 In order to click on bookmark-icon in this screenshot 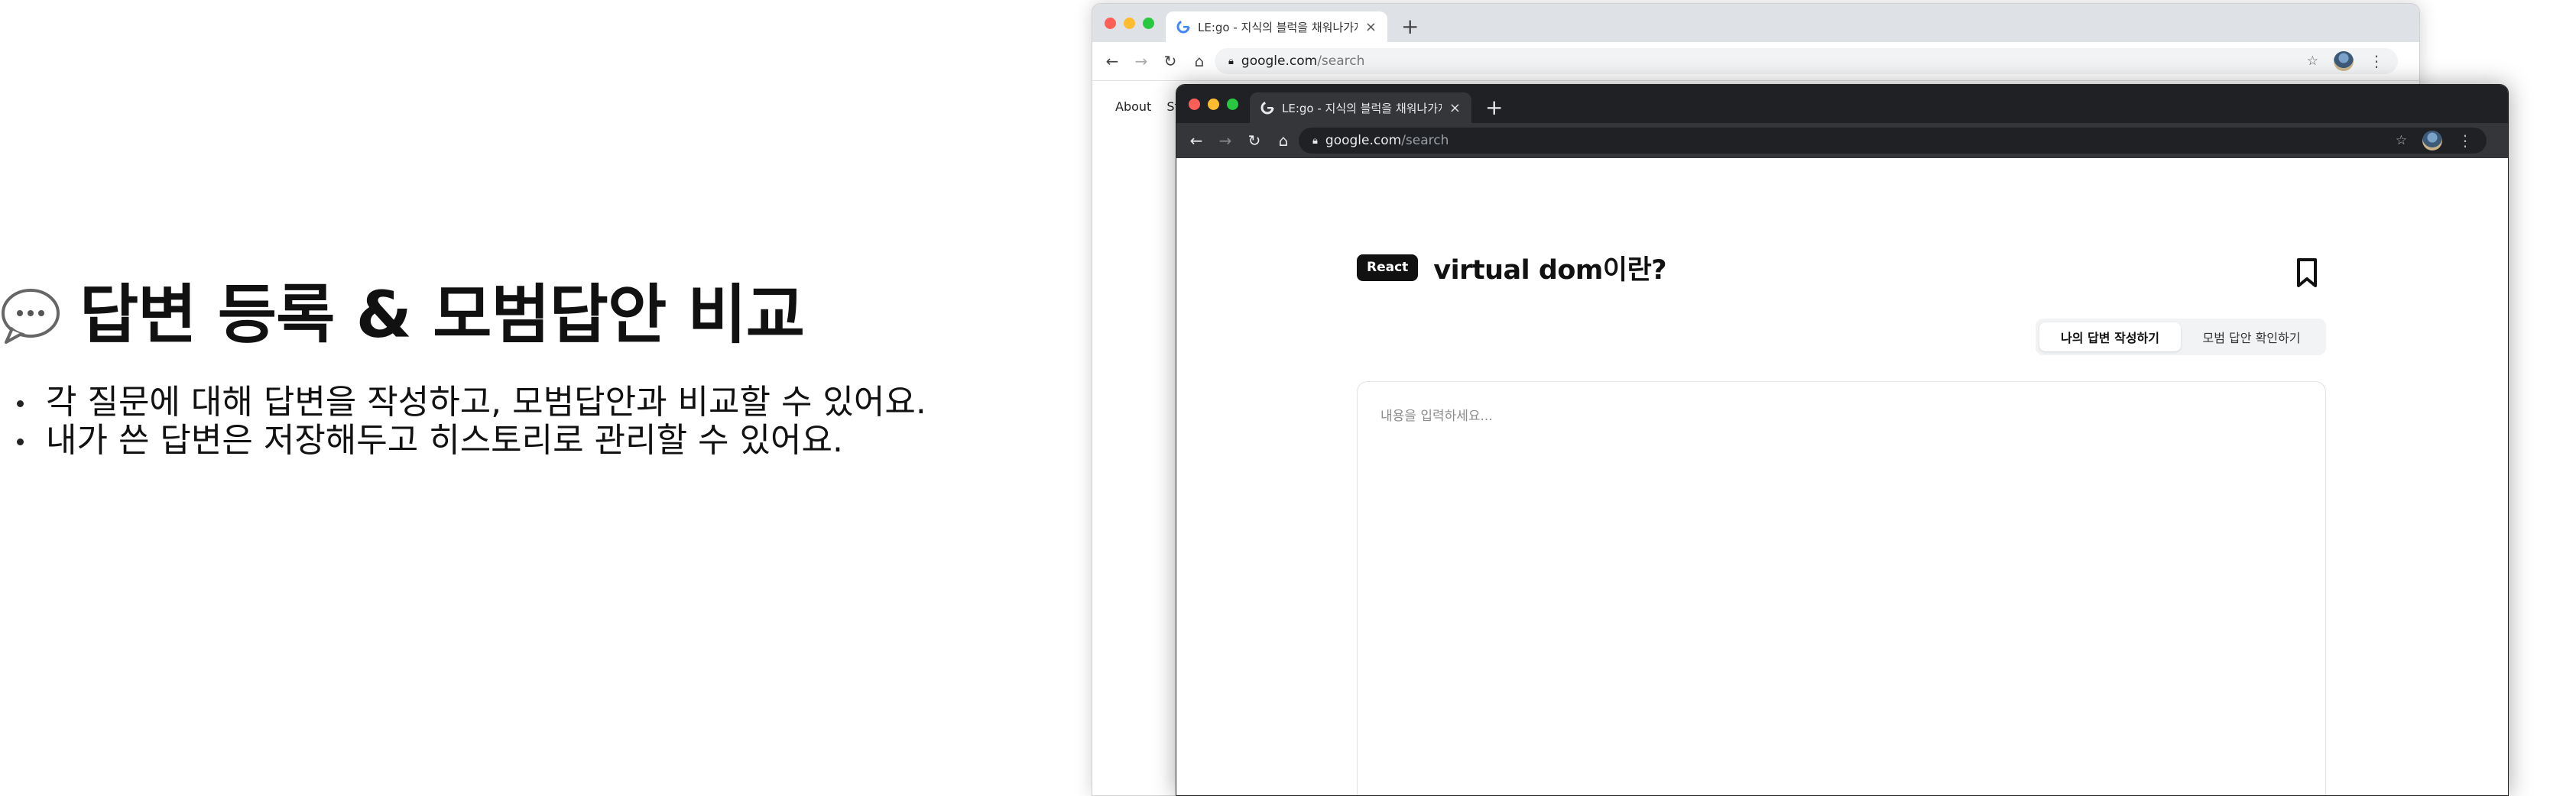, I will do `click(2306, 273)`.